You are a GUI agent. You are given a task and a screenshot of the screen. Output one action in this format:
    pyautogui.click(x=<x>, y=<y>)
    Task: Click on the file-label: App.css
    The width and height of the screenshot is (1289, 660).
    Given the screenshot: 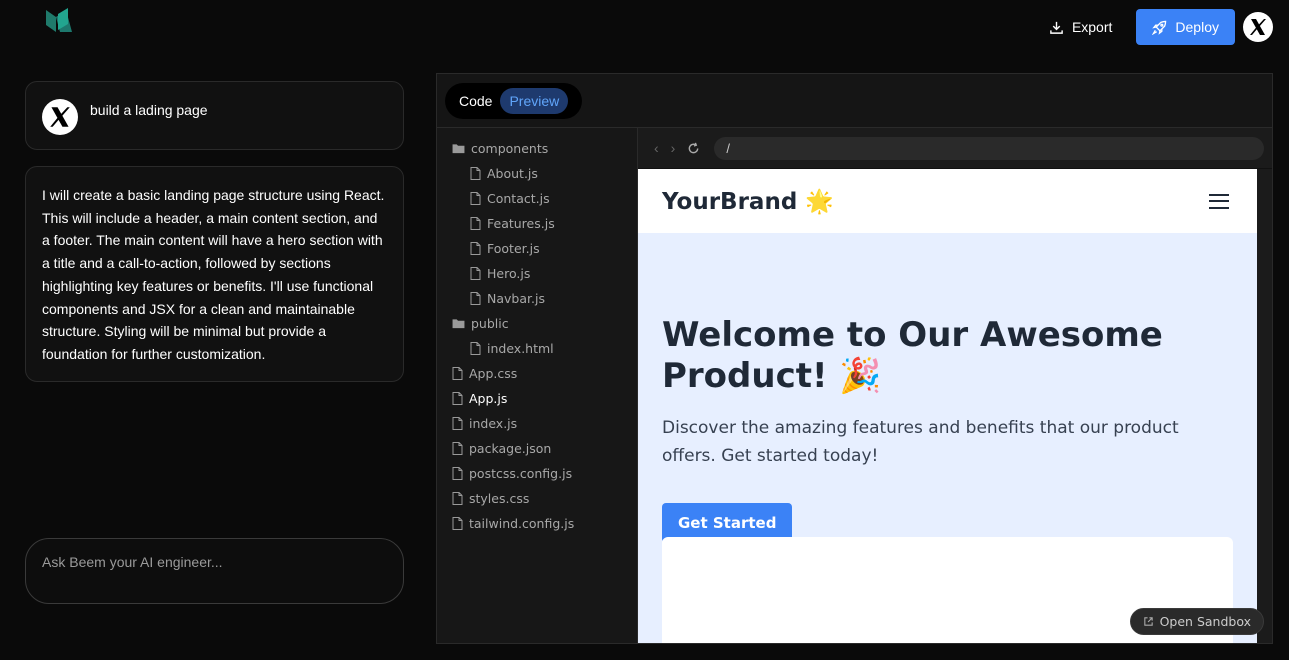 What is the action you would take?
    pyautogui.click(x=493, y=373)
    